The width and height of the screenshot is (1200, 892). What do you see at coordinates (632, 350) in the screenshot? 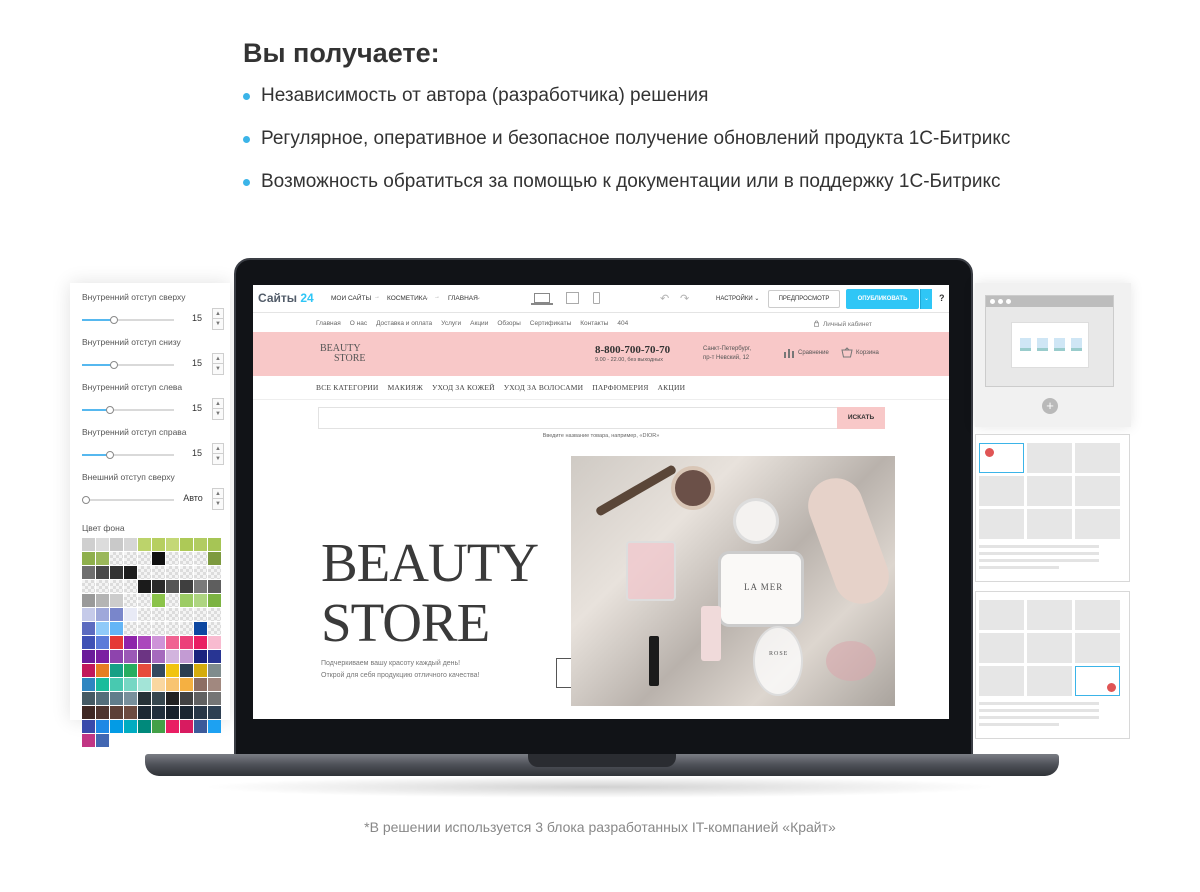
I see `phone-number: 8-800-700-70-70` at bounding box center [632, 350].